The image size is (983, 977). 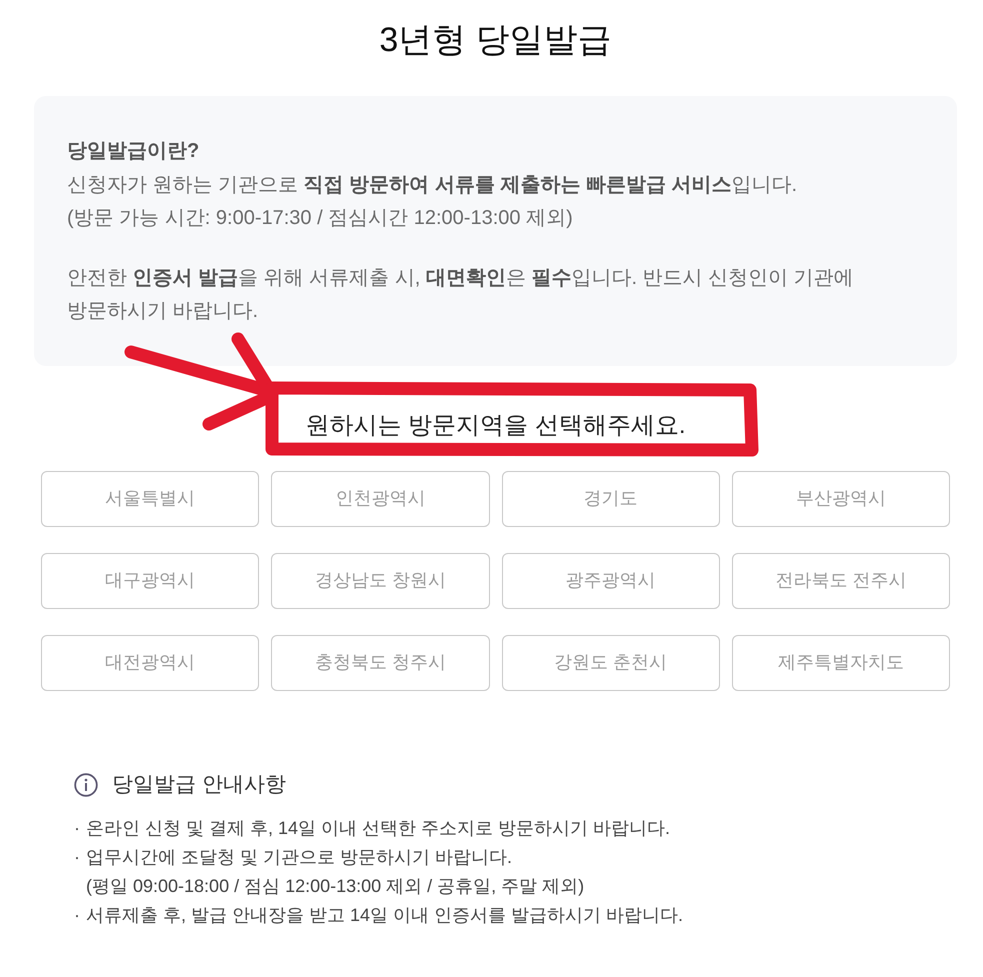 What do you see at coordinates (150, 580) in the screenshot?
I see `region-button: 대구광역시` at bounding box center [150, 580].